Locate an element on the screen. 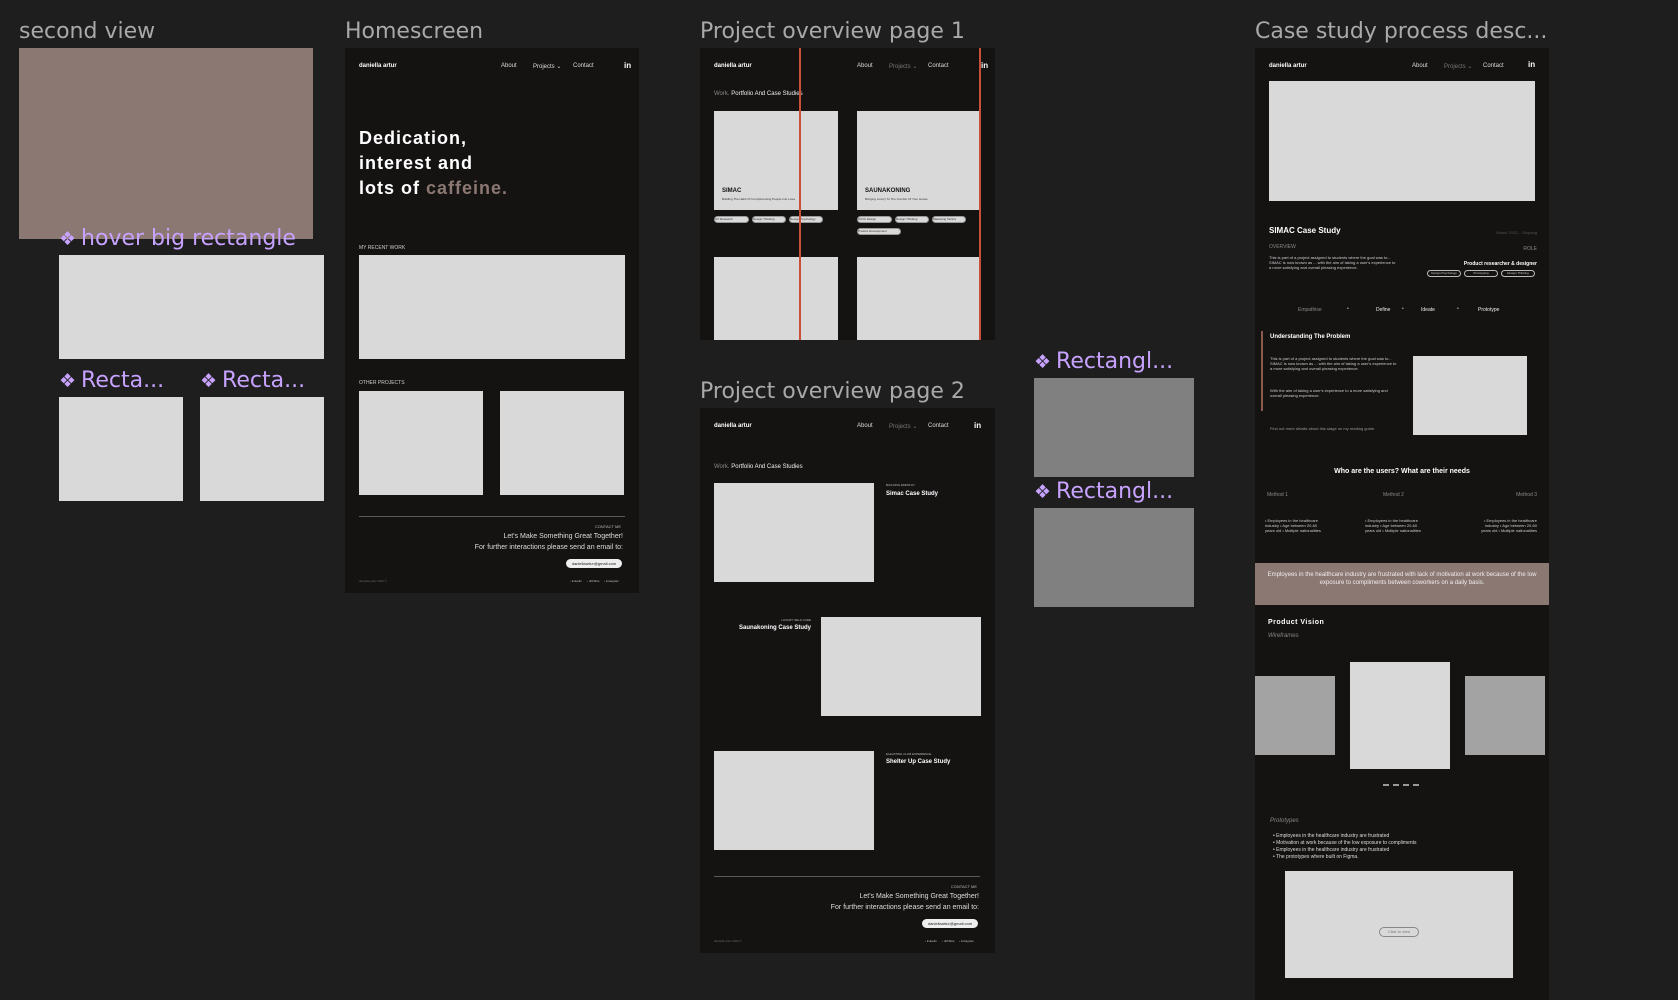 The image size is (1678, 1000). wireframe-right is located at coordinates (1505, 715).